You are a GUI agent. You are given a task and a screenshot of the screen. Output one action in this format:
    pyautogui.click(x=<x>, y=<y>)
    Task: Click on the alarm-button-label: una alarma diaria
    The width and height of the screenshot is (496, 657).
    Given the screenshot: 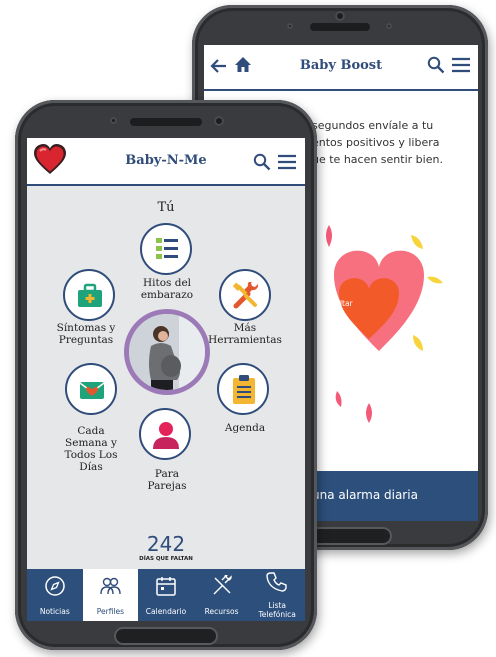 What is the action you would take?
    pyautogui.click(x=365, y=495)
    